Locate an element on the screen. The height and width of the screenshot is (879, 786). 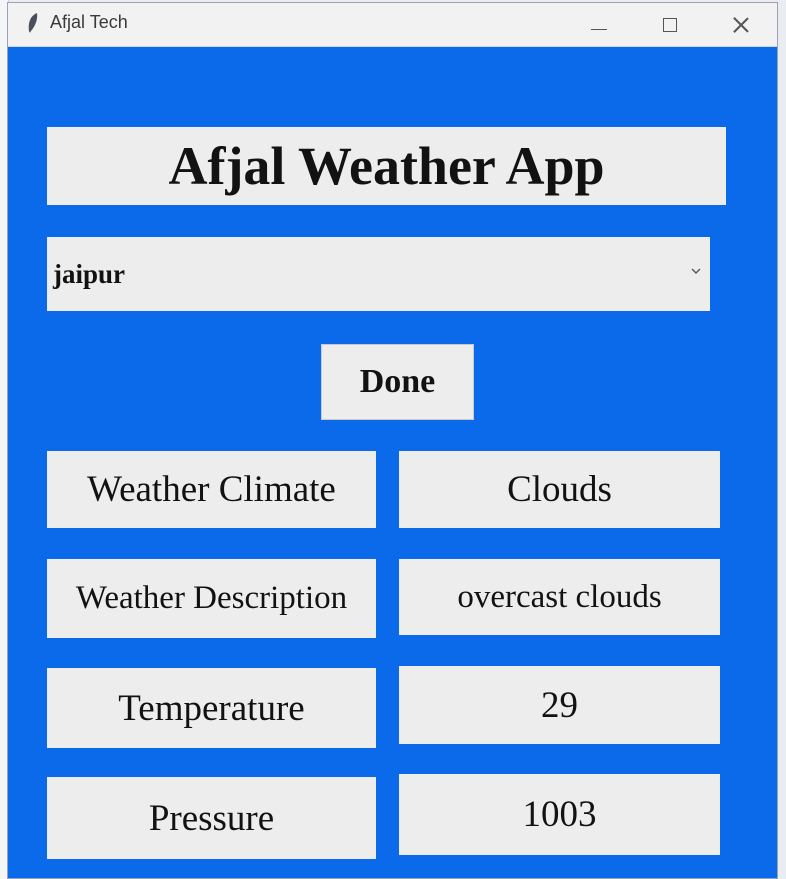
pressure-label: Pressure is located at coordinates (211, 818).